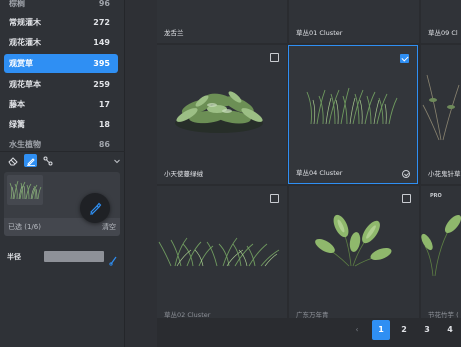  I want to click on page-button-3: 3, so click(427, 330).